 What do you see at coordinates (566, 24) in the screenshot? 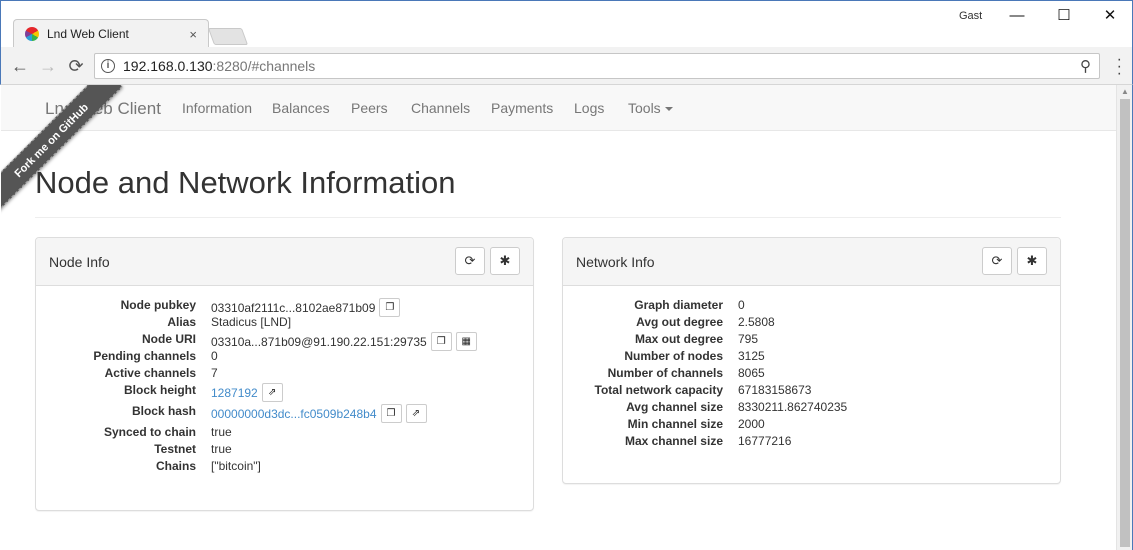
I see `browser-titlebar: Lnd Web Client × Gast — ☐ ✕` at bounding box center [566, 24].